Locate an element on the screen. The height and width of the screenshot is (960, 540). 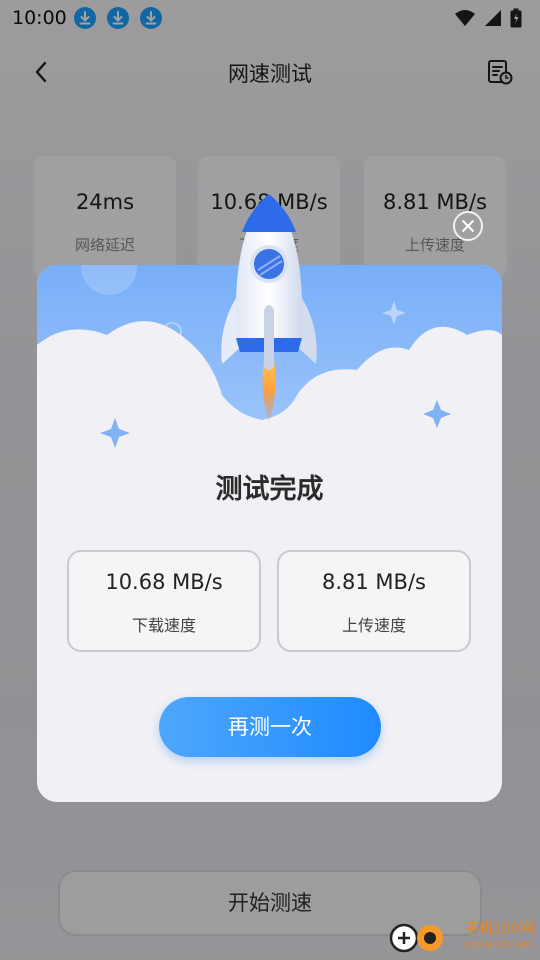
upload-result-value: 8.81 MB/s is located at coordinates (374, 582).